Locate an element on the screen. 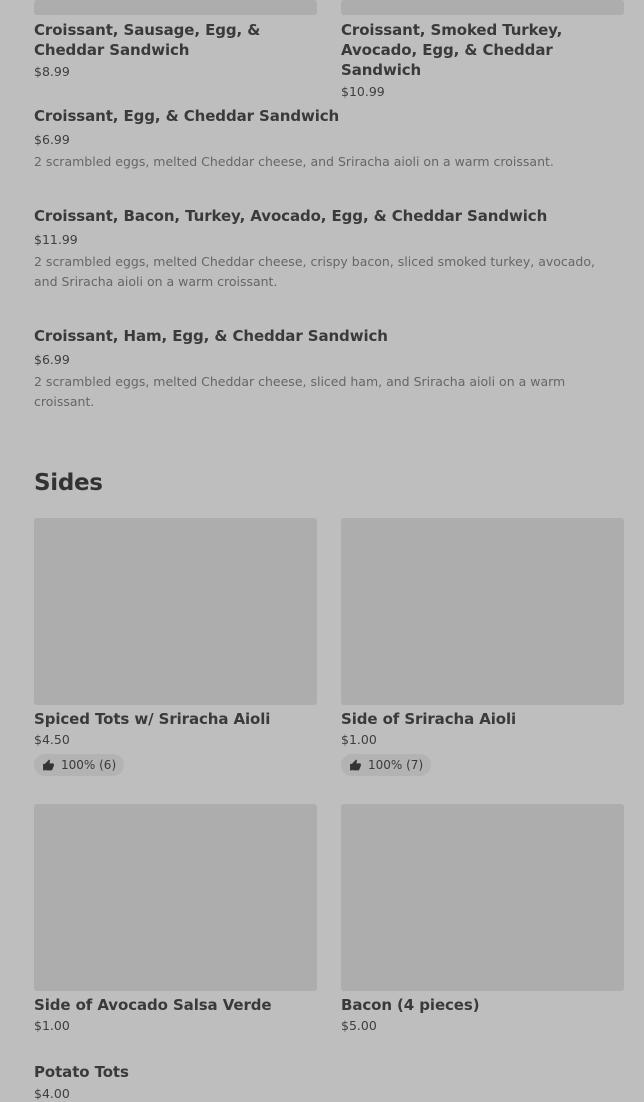 This screenshot has height=1102, width=644. item-name: Bacon (4 pieces) is located at coordinates (410, 1005).